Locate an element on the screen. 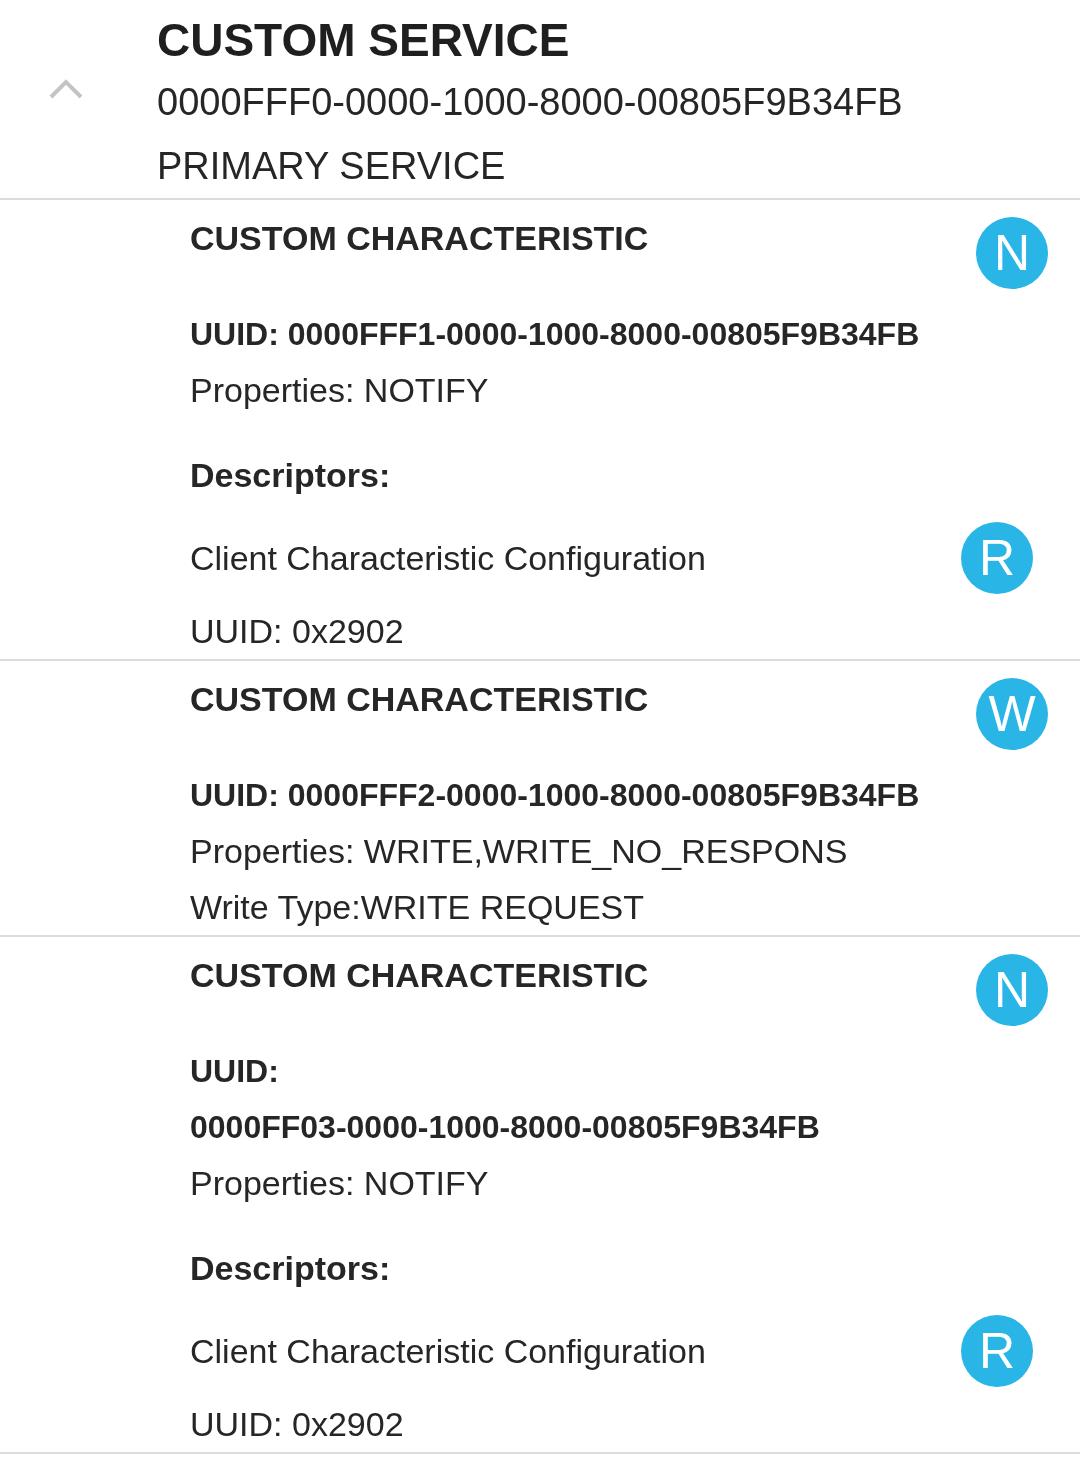 This screenshot has height=1471, width=1080. characteristic-uuid: UUID: 0000FFF1-0000-1000-8000-00805F9B34FB is located at coordinates (555, 334).